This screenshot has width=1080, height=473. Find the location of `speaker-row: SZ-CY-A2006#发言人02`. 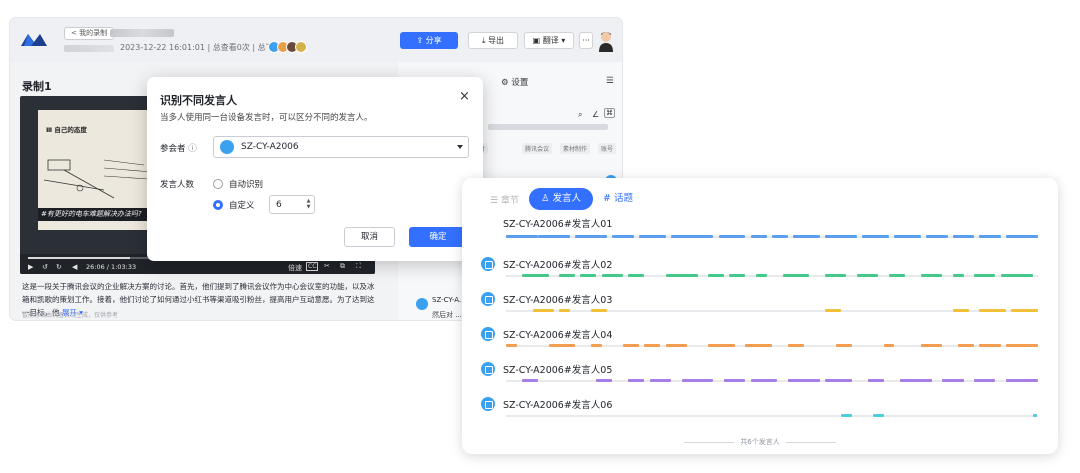

speaker-row: SZ-CY-A2006#发言人02 is located at coordinates (761, 269).